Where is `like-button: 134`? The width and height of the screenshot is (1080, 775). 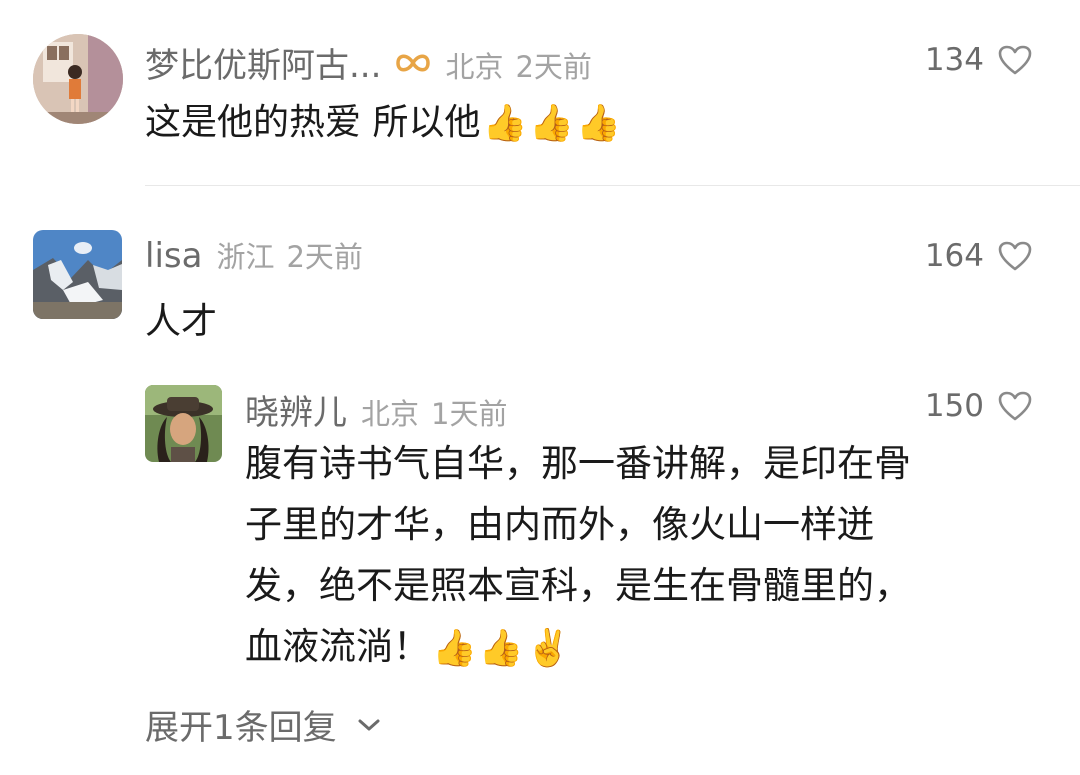 like-button: 134 is located at coordinates (978, 60).